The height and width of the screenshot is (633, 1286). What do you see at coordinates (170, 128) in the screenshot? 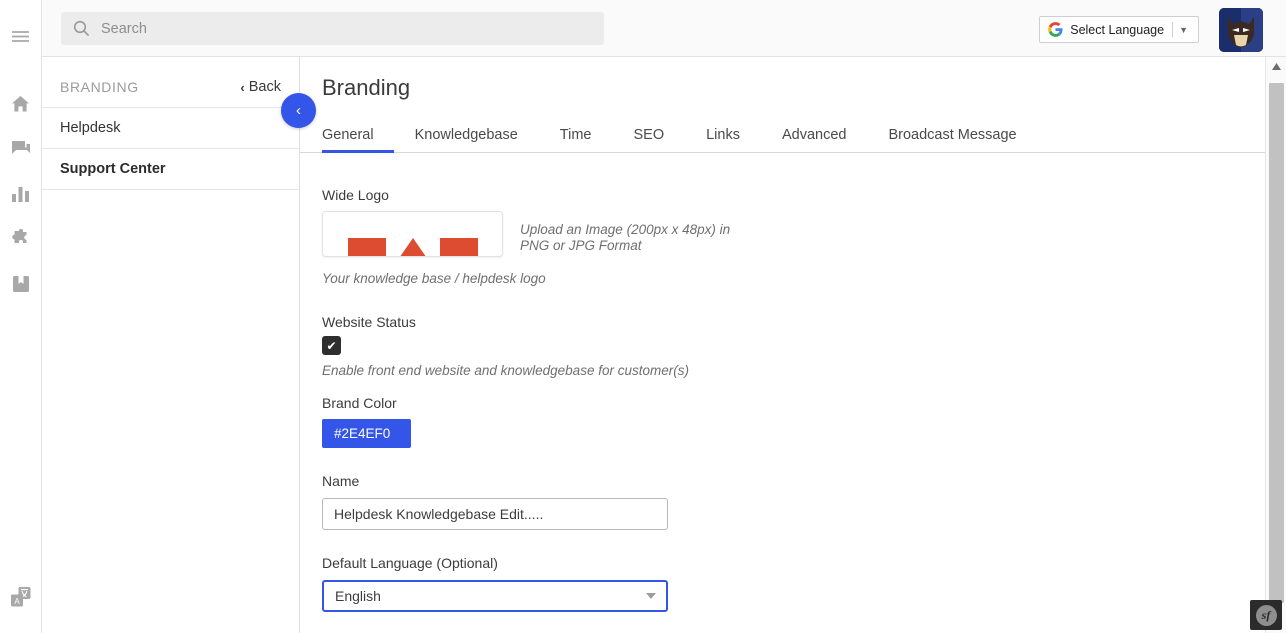
I see `sidebar-item-helpdesk: Helpdesk` at bounding box center [170, 128].